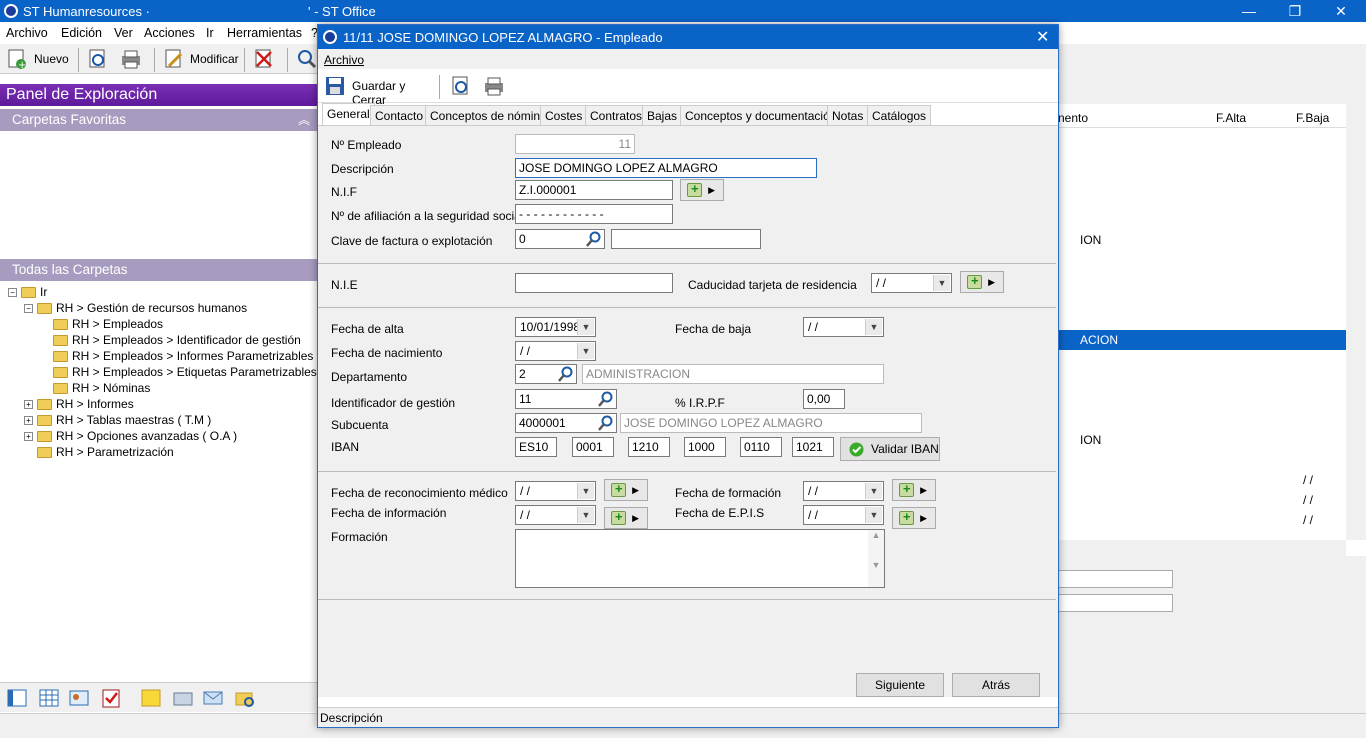 Image resolution: width=1366 pixels, height=738 pixels. Describe the element at coordinates (824, 399) in the screenshot. I see `irpf-field: 0,00` at that location.